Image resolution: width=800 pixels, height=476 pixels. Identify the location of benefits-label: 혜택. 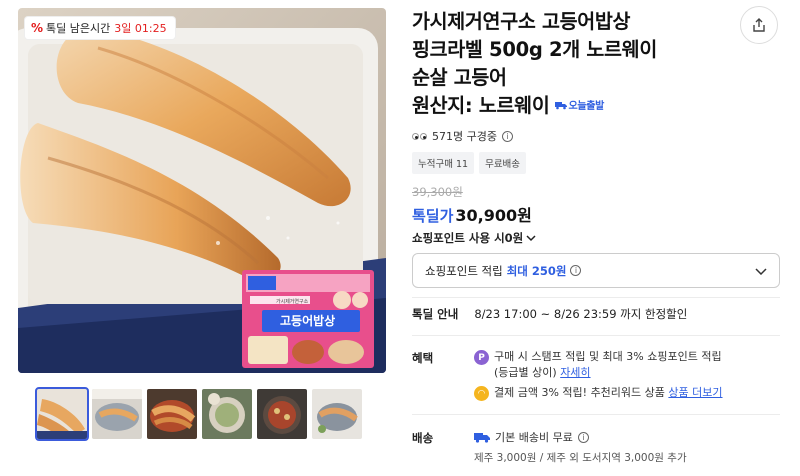
(423, 358).